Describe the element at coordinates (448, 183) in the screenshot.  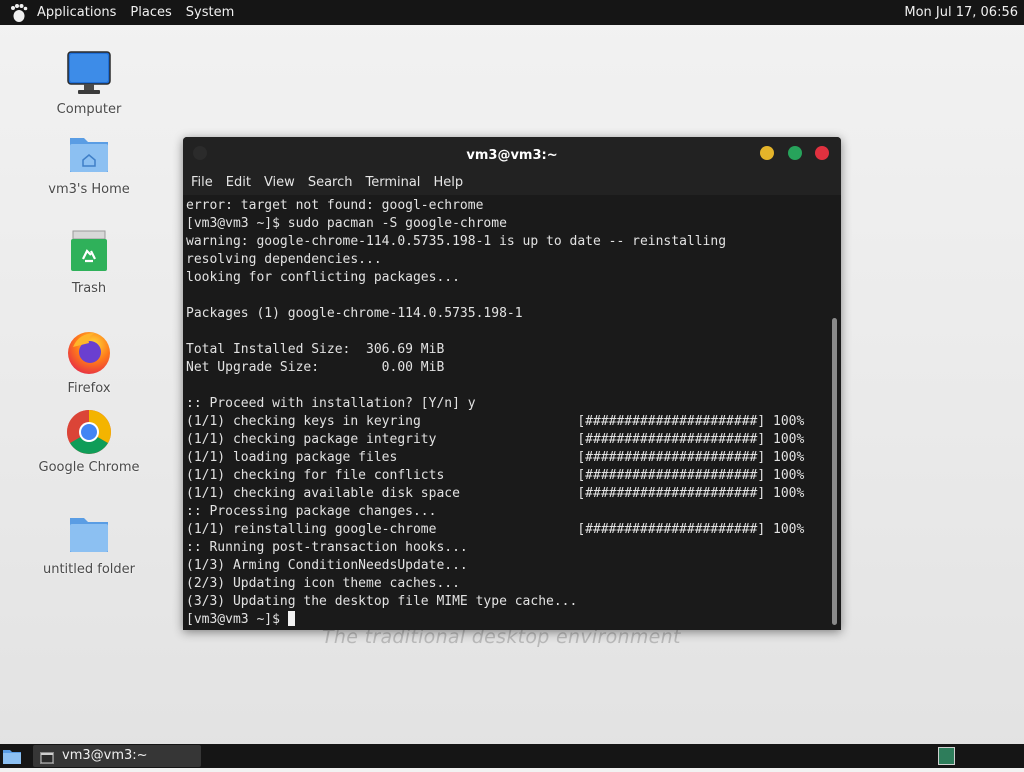
I see `menu-help: Help` at that location.